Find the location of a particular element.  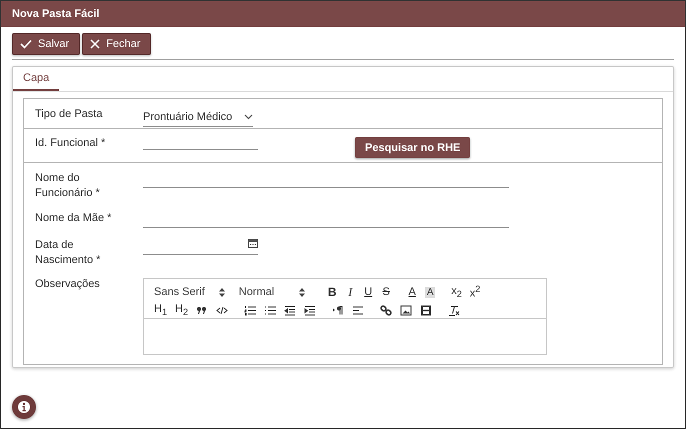

action-button: Salvar is located at coordinates (46, 44).